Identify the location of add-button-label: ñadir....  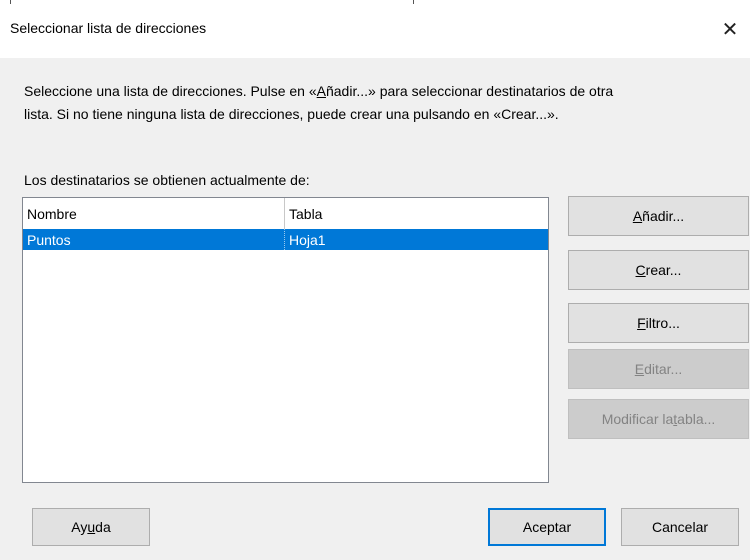
(663, 216).